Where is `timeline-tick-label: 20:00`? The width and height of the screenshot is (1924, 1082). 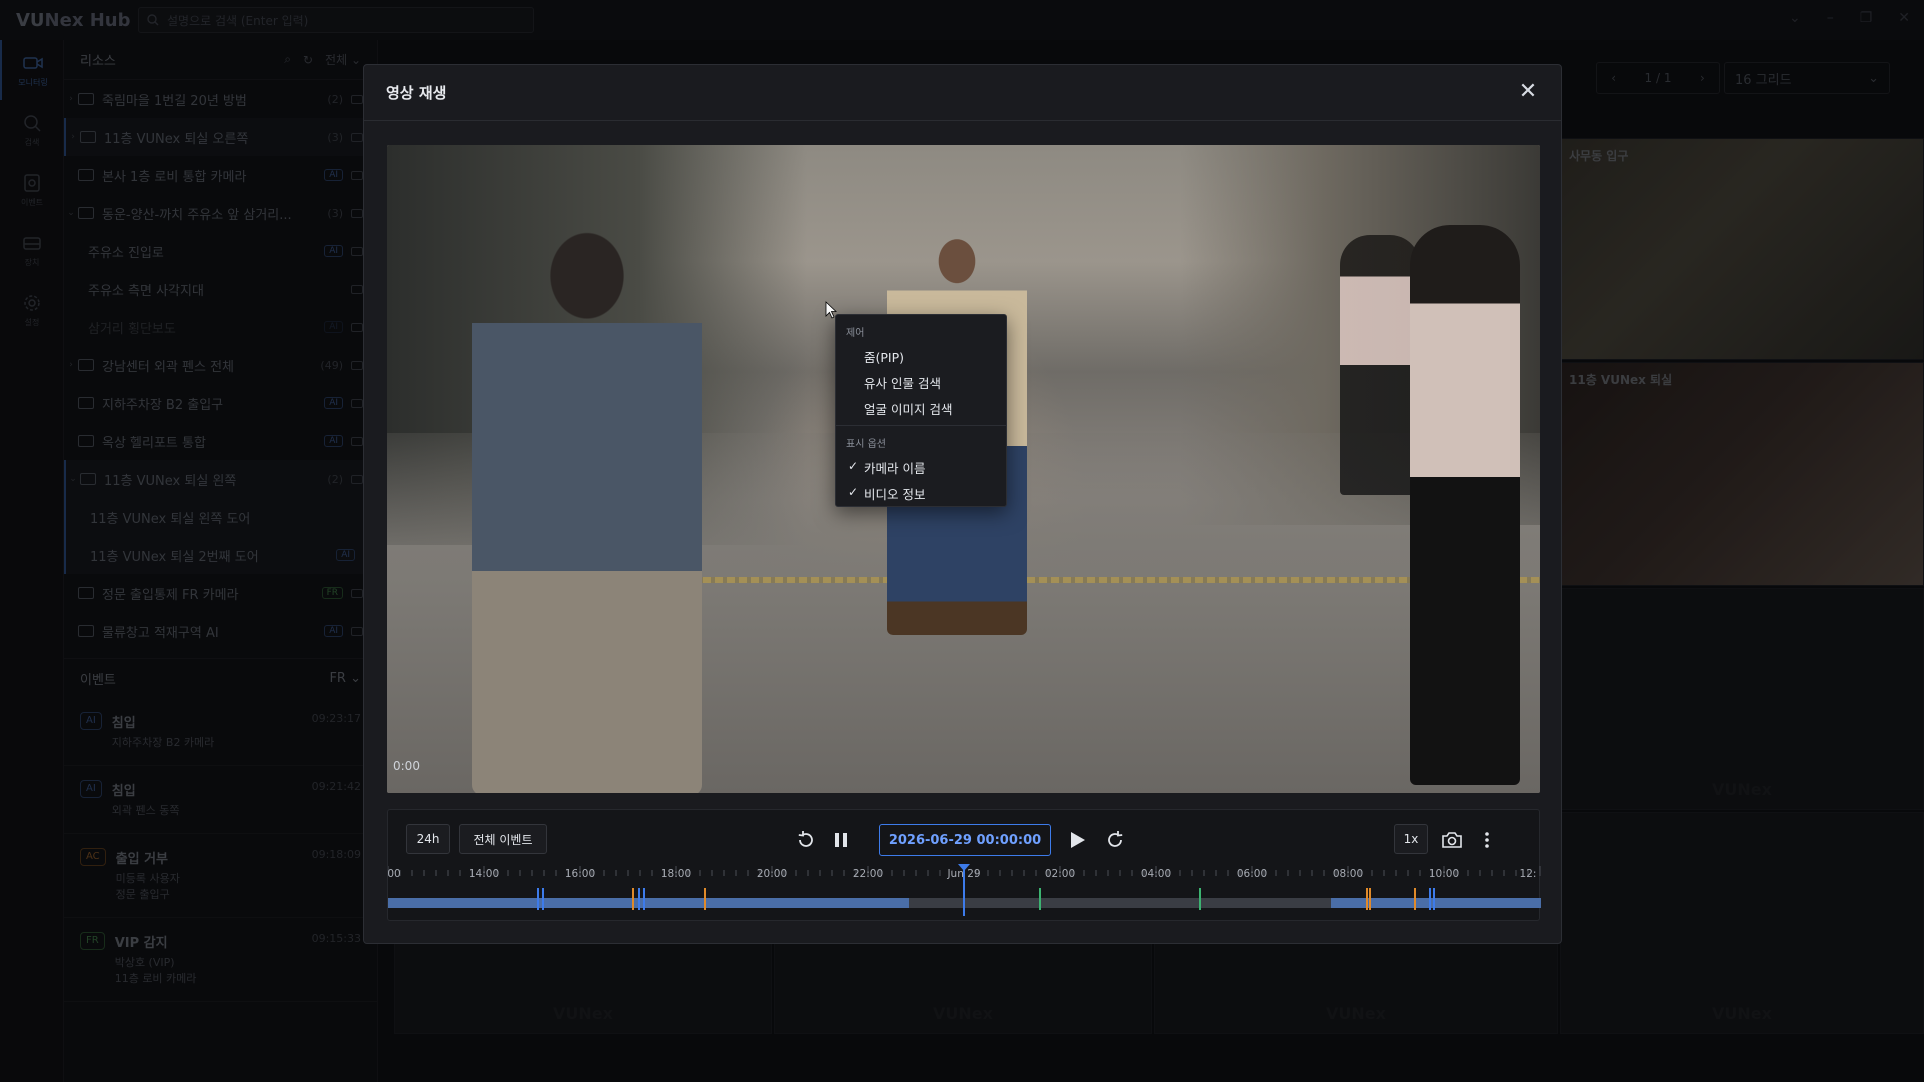
timeline-tick-label: 20:00 is located at coordinates (772, 874).